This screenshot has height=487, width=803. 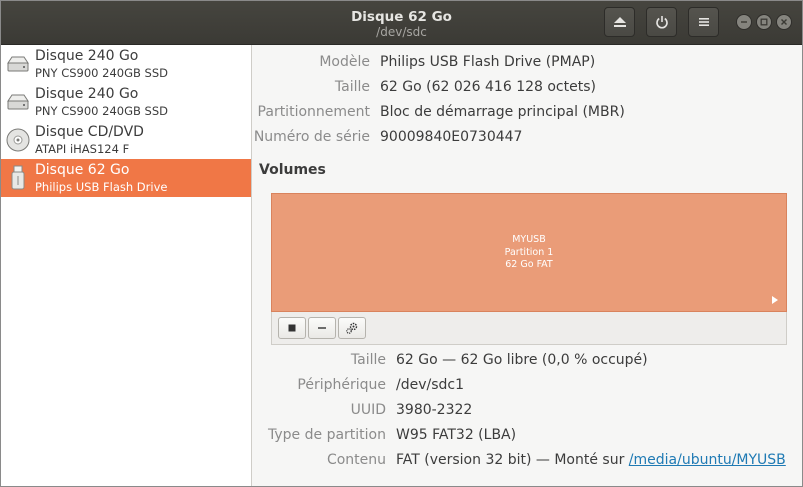 I want to click on partition-uuid-row: UUID 3980-2322, so click(x=527, y=412).